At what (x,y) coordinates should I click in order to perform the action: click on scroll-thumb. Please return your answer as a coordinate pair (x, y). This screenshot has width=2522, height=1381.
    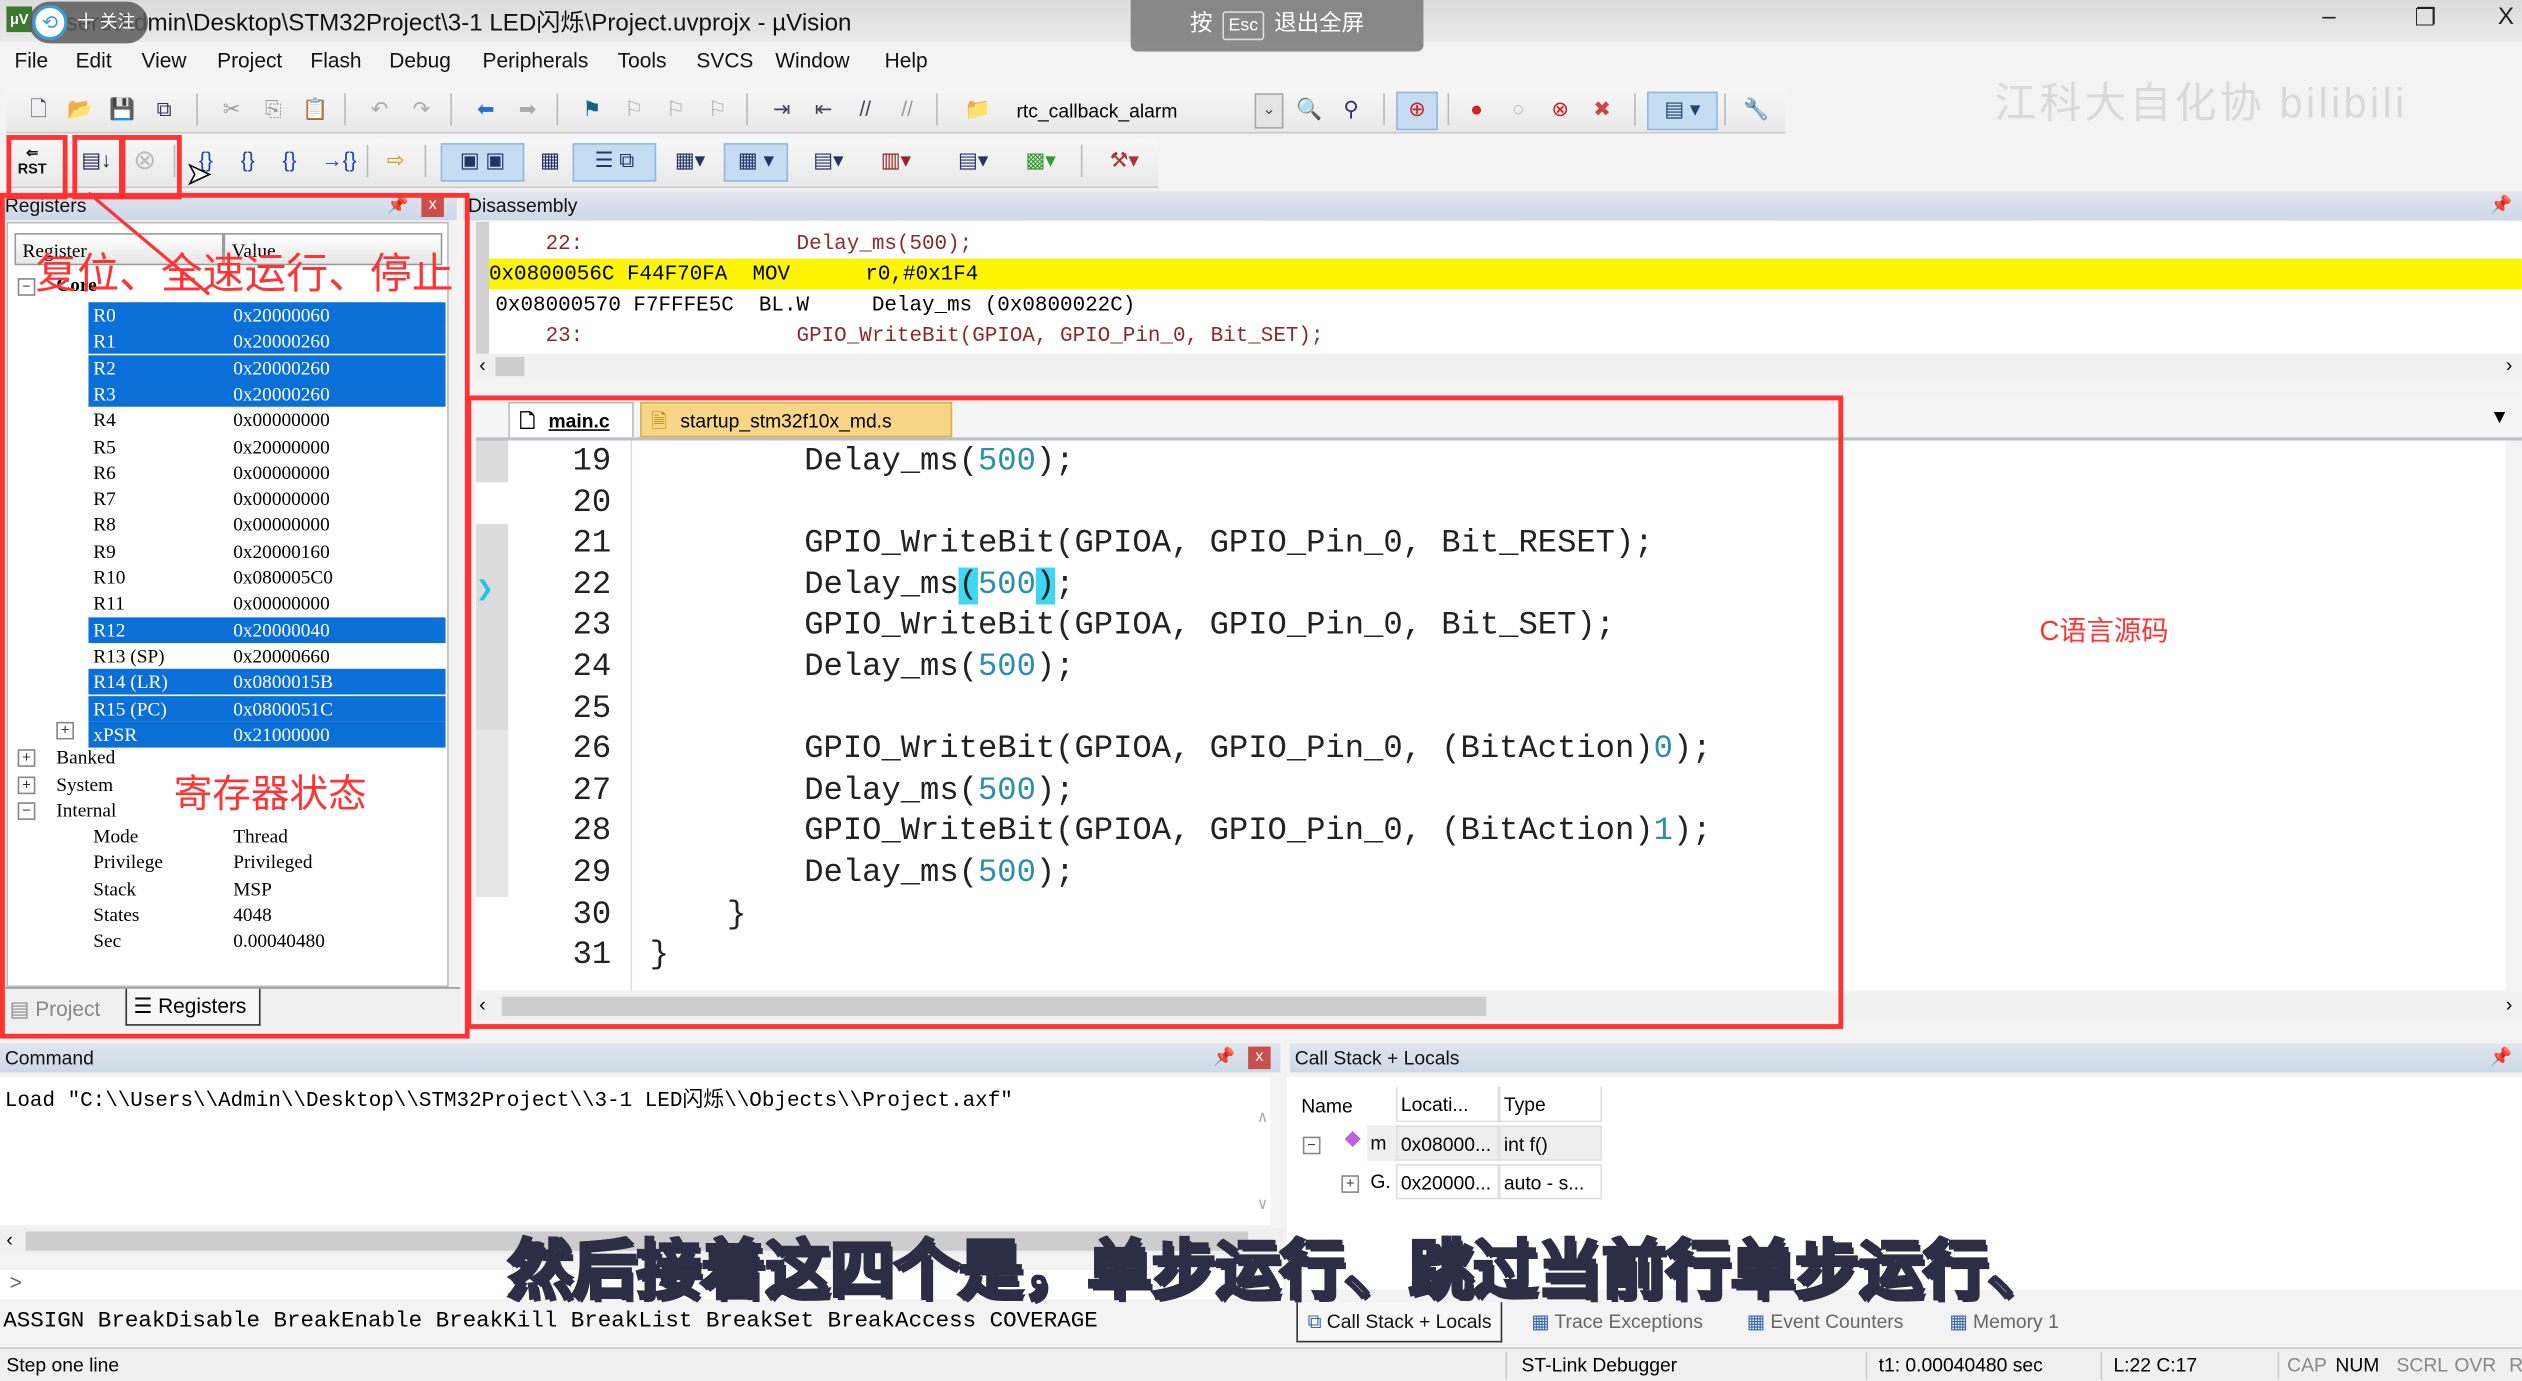
    Looking at the image, I should click on (994, 1006).